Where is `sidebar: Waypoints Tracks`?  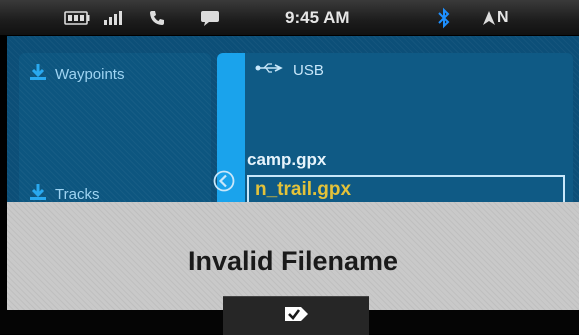
sidebar: Waypoints Tracks is located at coordinates (115, 128).